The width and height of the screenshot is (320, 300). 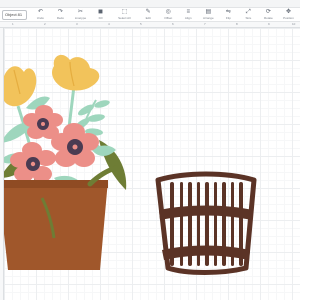 I want to click on position-button: ✥ Position, so click(x=288, y=15).